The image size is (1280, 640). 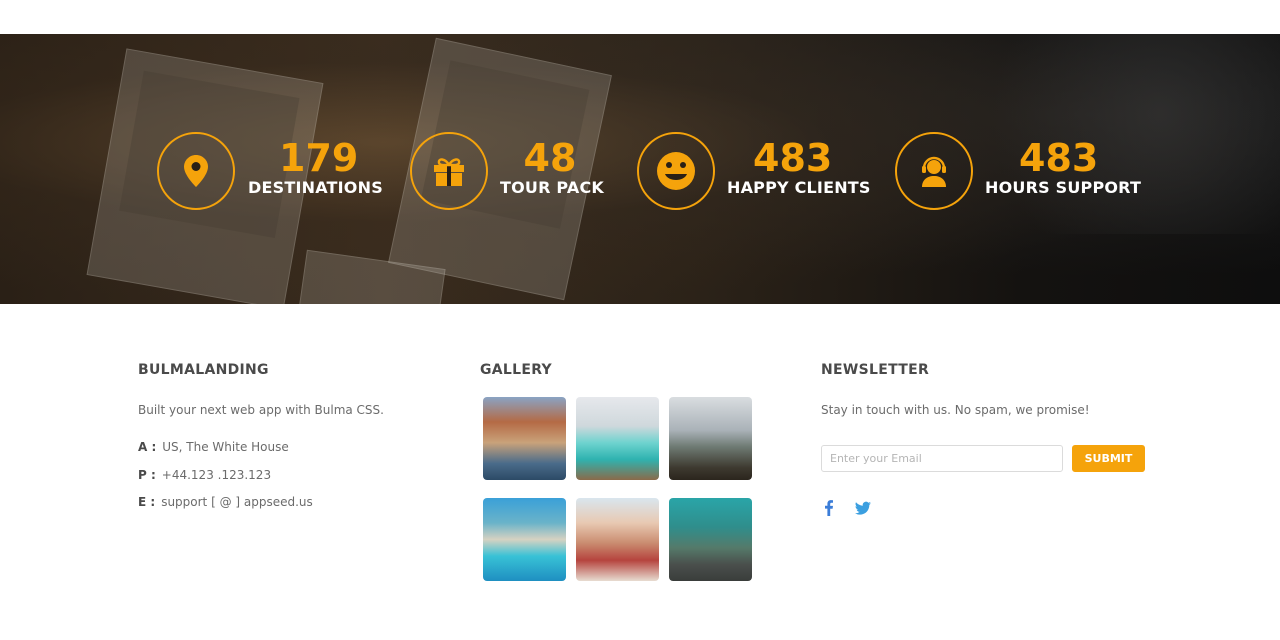 I want to click on newsletter-submit-button: SUBMIT, so click(x=1108, y=458).